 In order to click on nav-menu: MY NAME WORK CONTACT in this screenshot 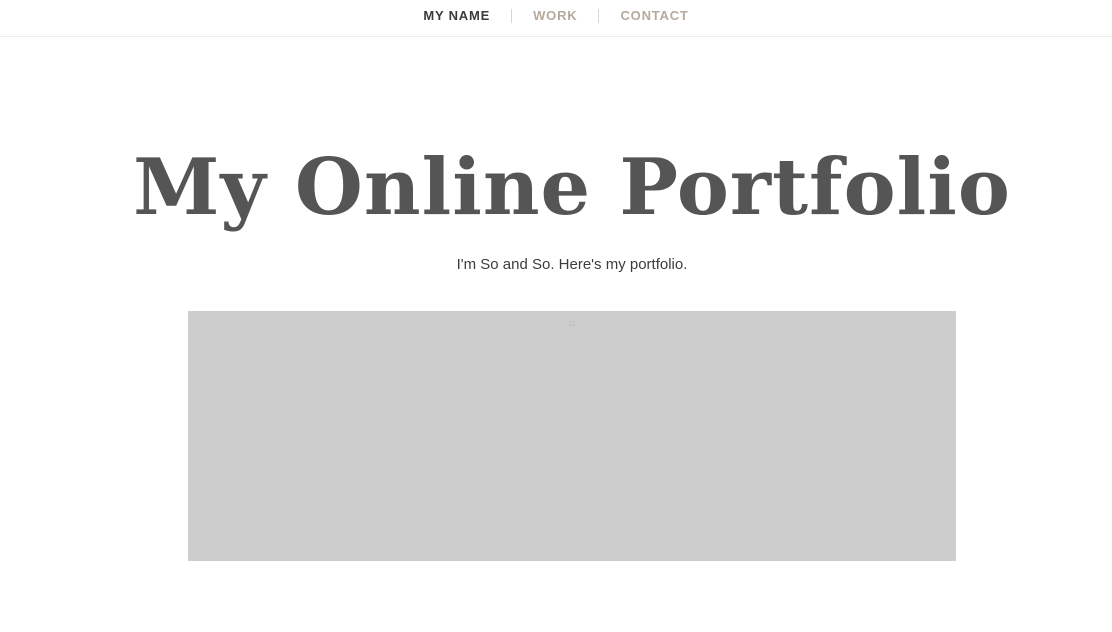, I will do `click(556, 16)`.